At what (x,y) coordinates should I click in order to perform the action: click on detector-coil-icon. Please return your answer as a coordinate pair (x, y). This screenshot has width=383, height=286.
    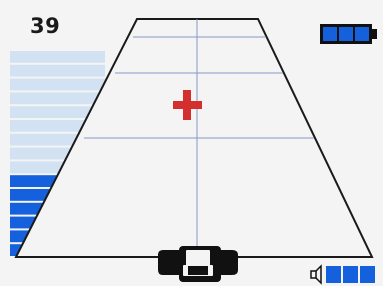
    Looking at the image, I should click on (198, 264).